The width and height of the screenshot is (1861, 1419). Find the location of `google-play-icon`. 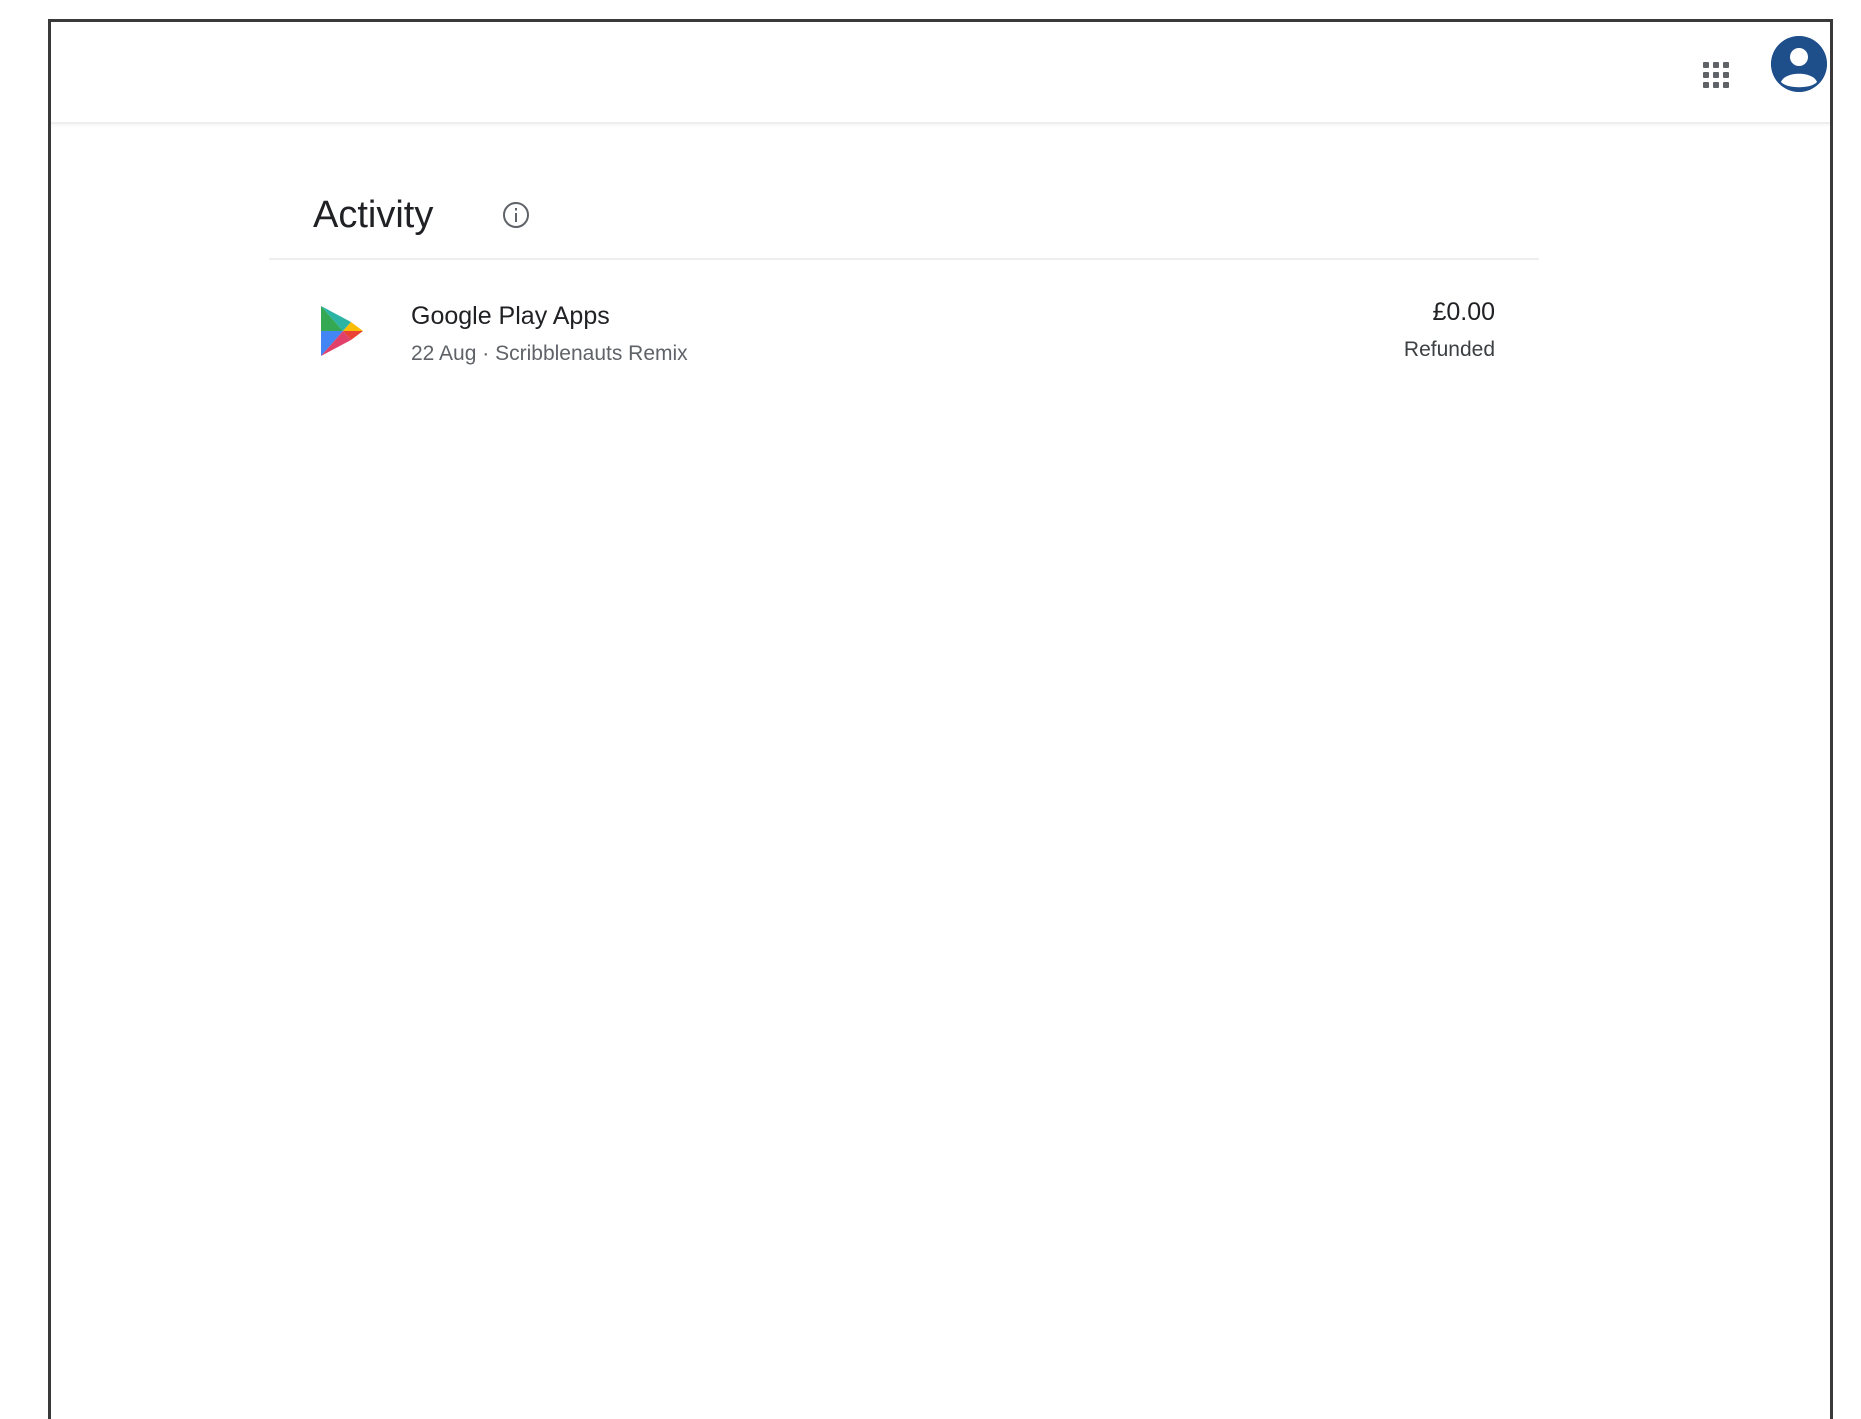

google-play-icon is located at coordinates (342, 331).